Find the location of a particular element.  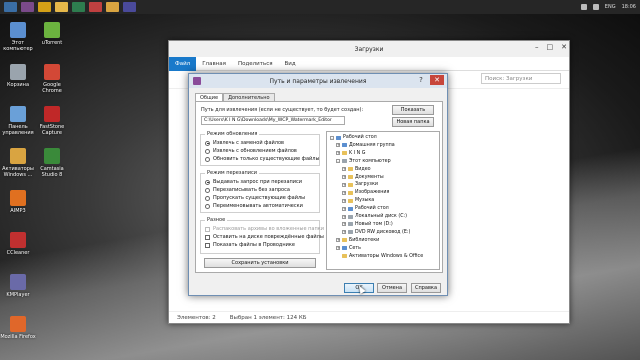

save-settings-button: Сохранить установки is located at coordinates (260, 263).